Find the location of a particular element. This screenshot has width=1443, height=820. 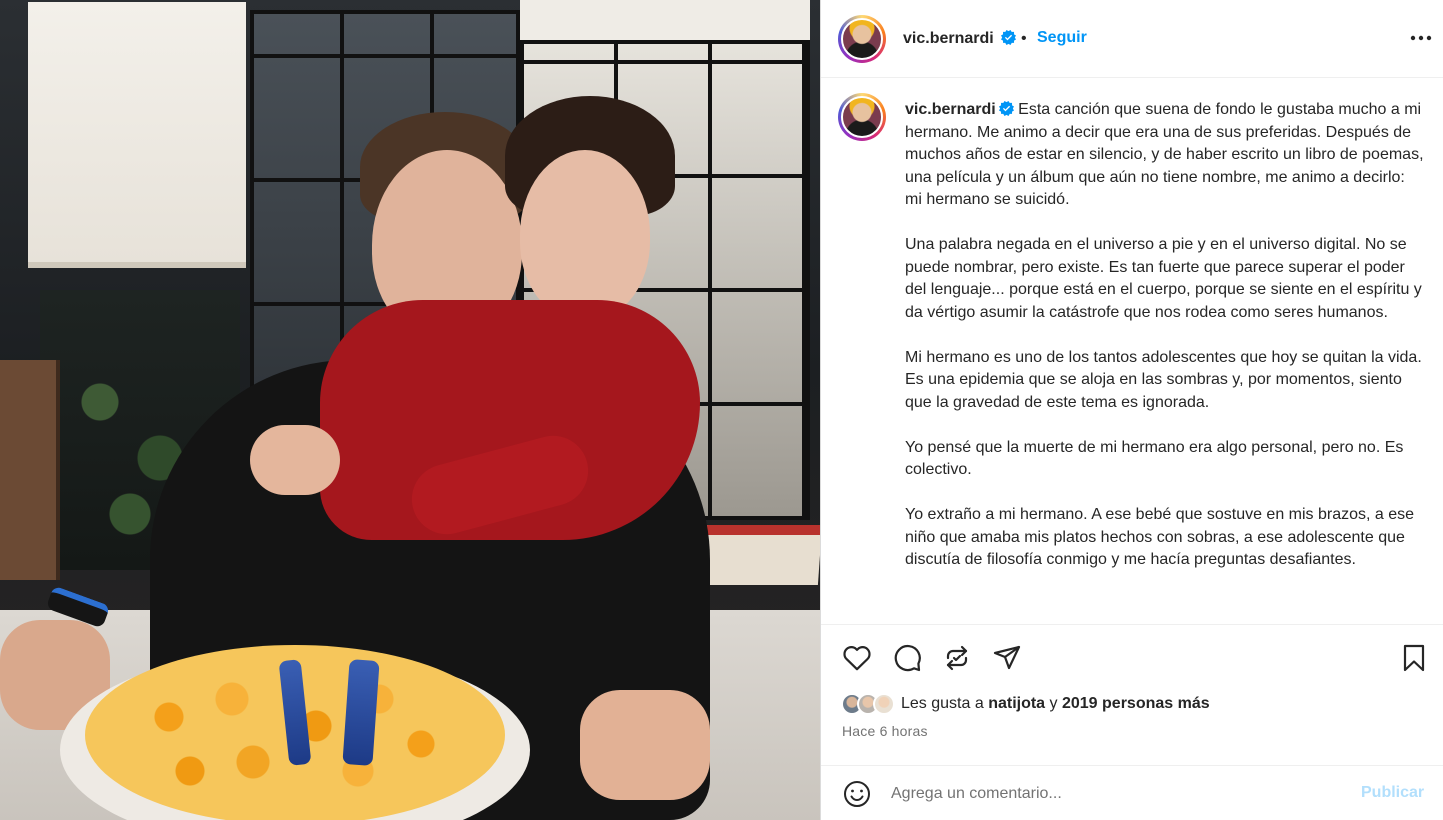

liker-username: natijota is located at coordinates (1016, 703).